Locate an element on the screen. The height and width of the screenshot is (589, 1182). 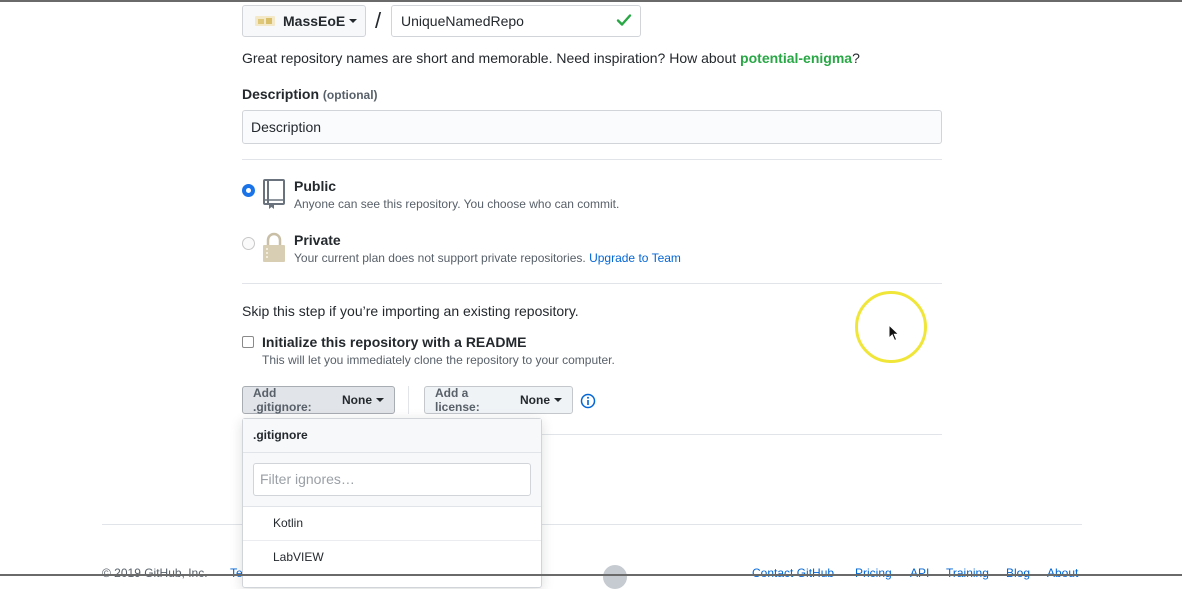
owner-avatar is located at coordinates (265, 21).